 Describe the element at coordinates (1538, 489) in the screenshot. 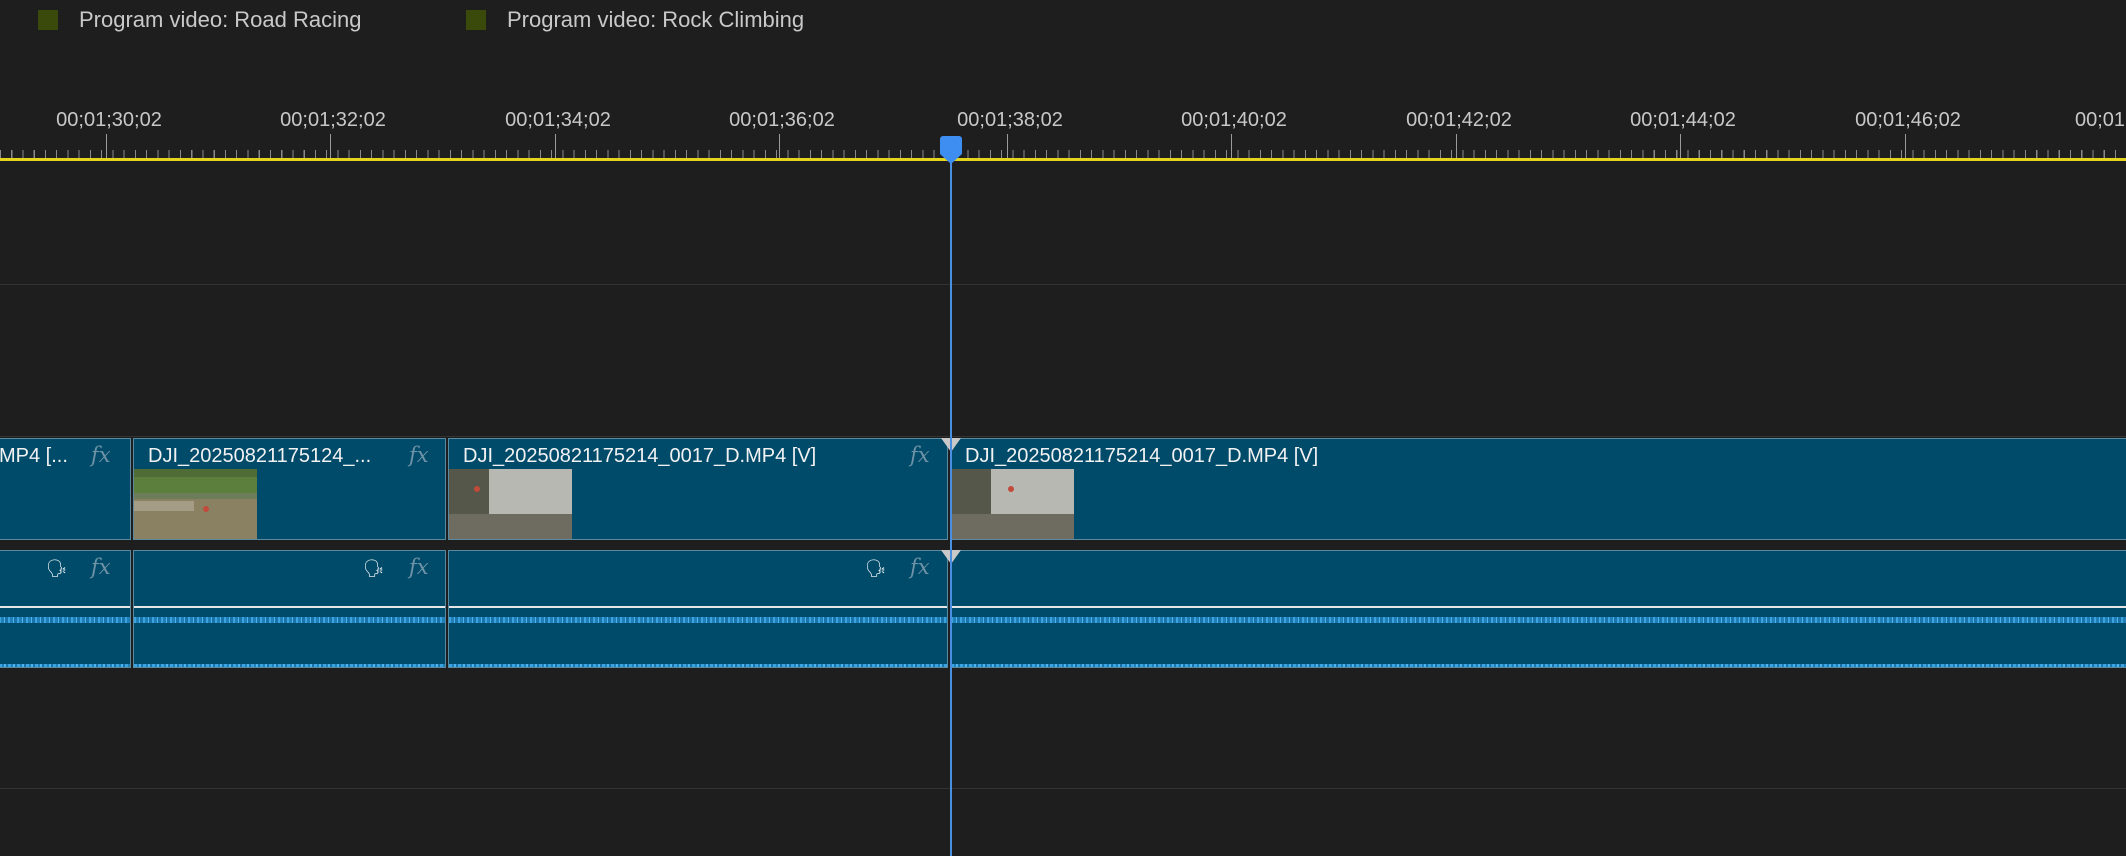

I see `video-clip: DJI_20250821175214_0017_D.MP4 [V]` at that location.